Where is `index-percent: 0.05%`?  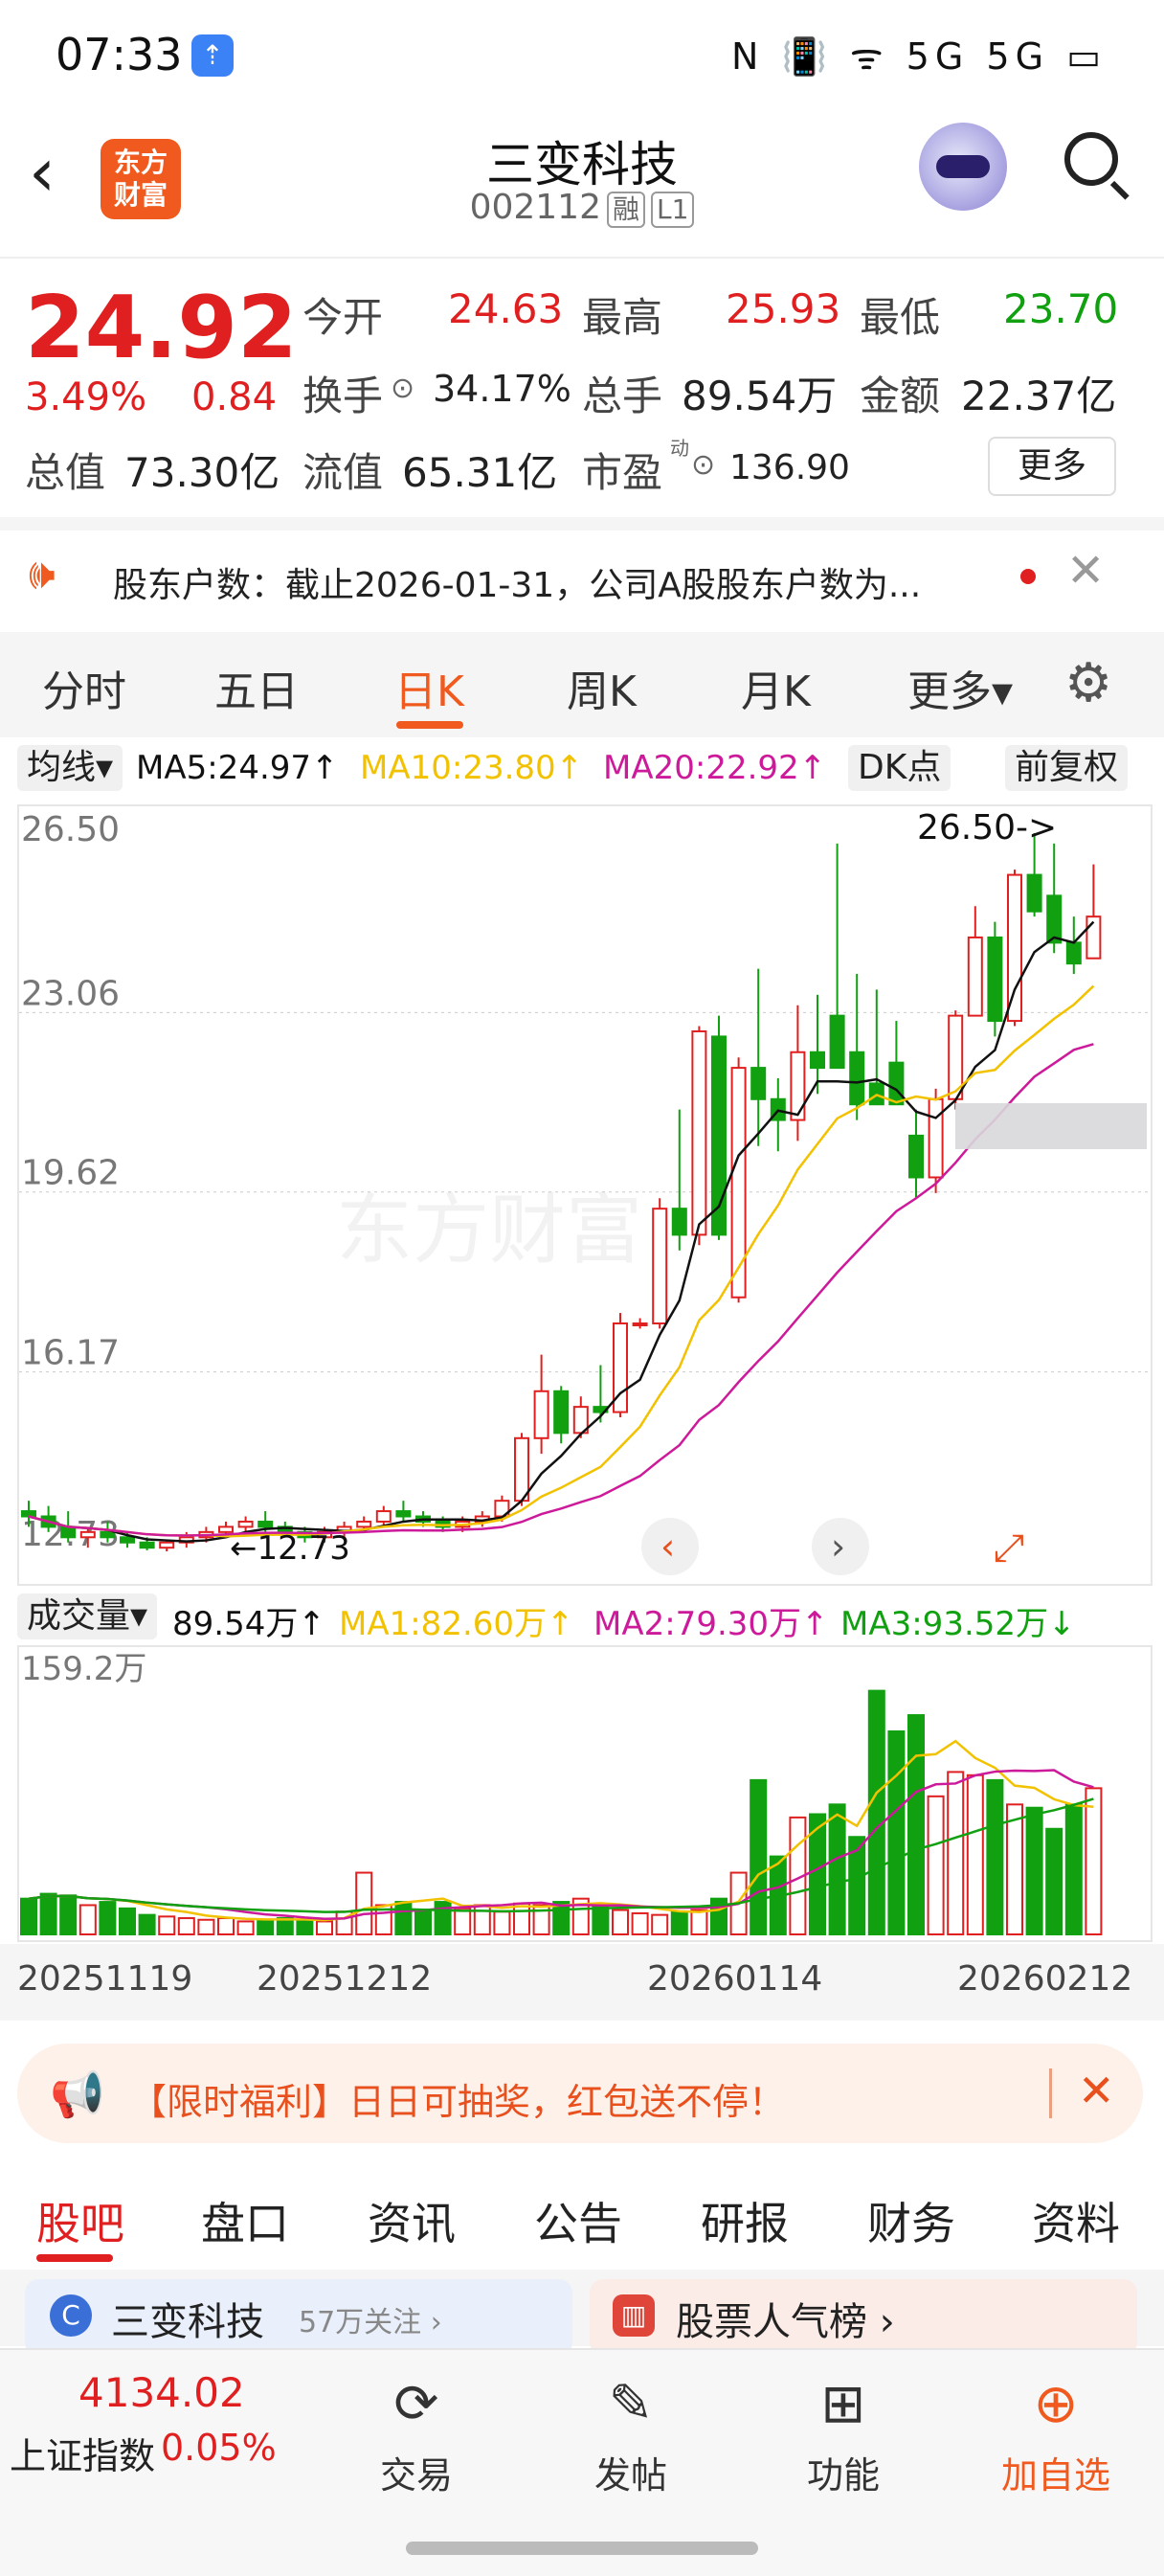
index-percent: 0.05% is located at coordinates (219, 2448).